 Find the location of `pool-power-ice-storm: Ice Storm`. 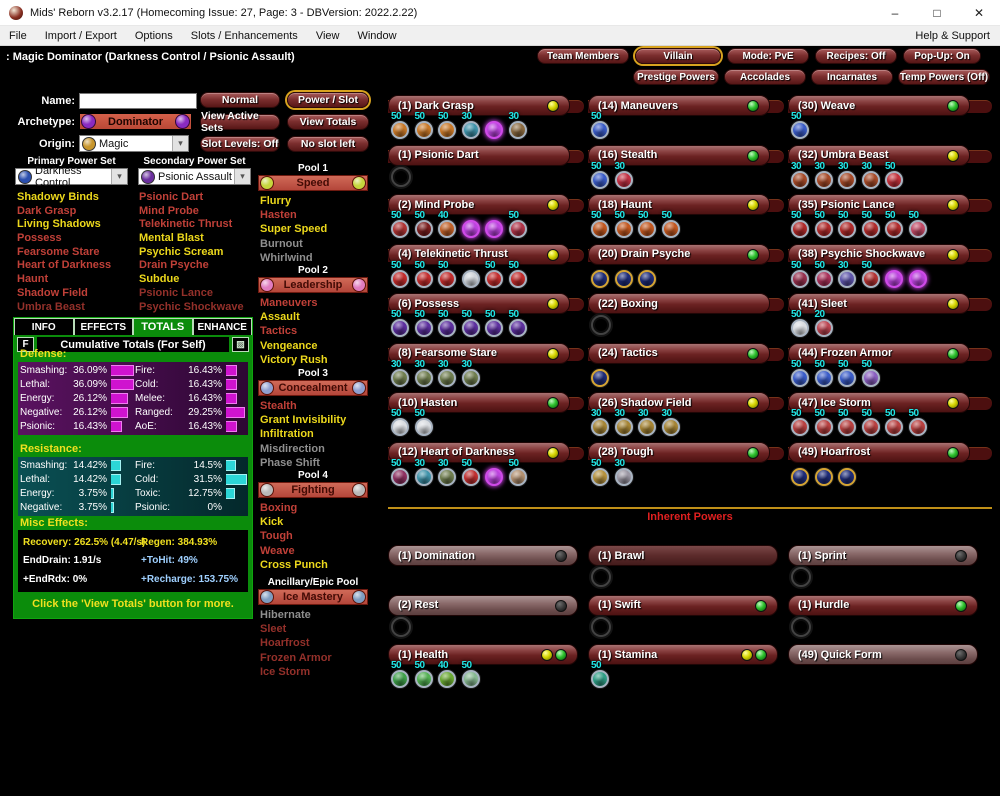

pool-power-ice-storm: Ice Storm is located at coordinates (317, 673).